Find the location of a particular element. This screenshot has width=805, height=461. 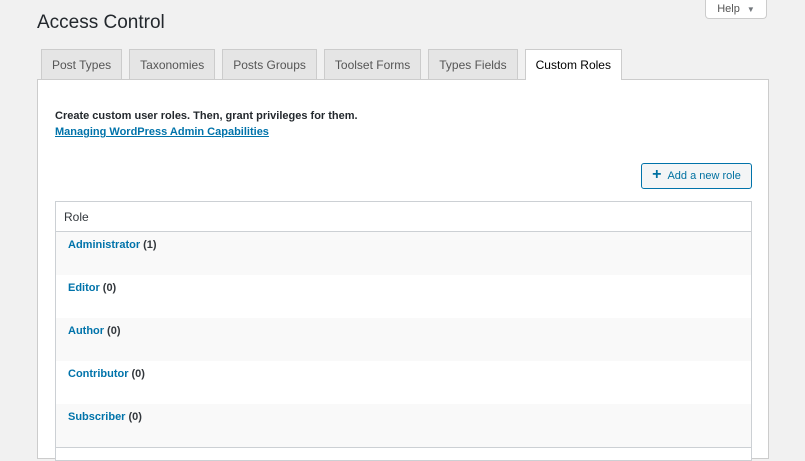

role-count: (1) is located at coordinates (150, 245).